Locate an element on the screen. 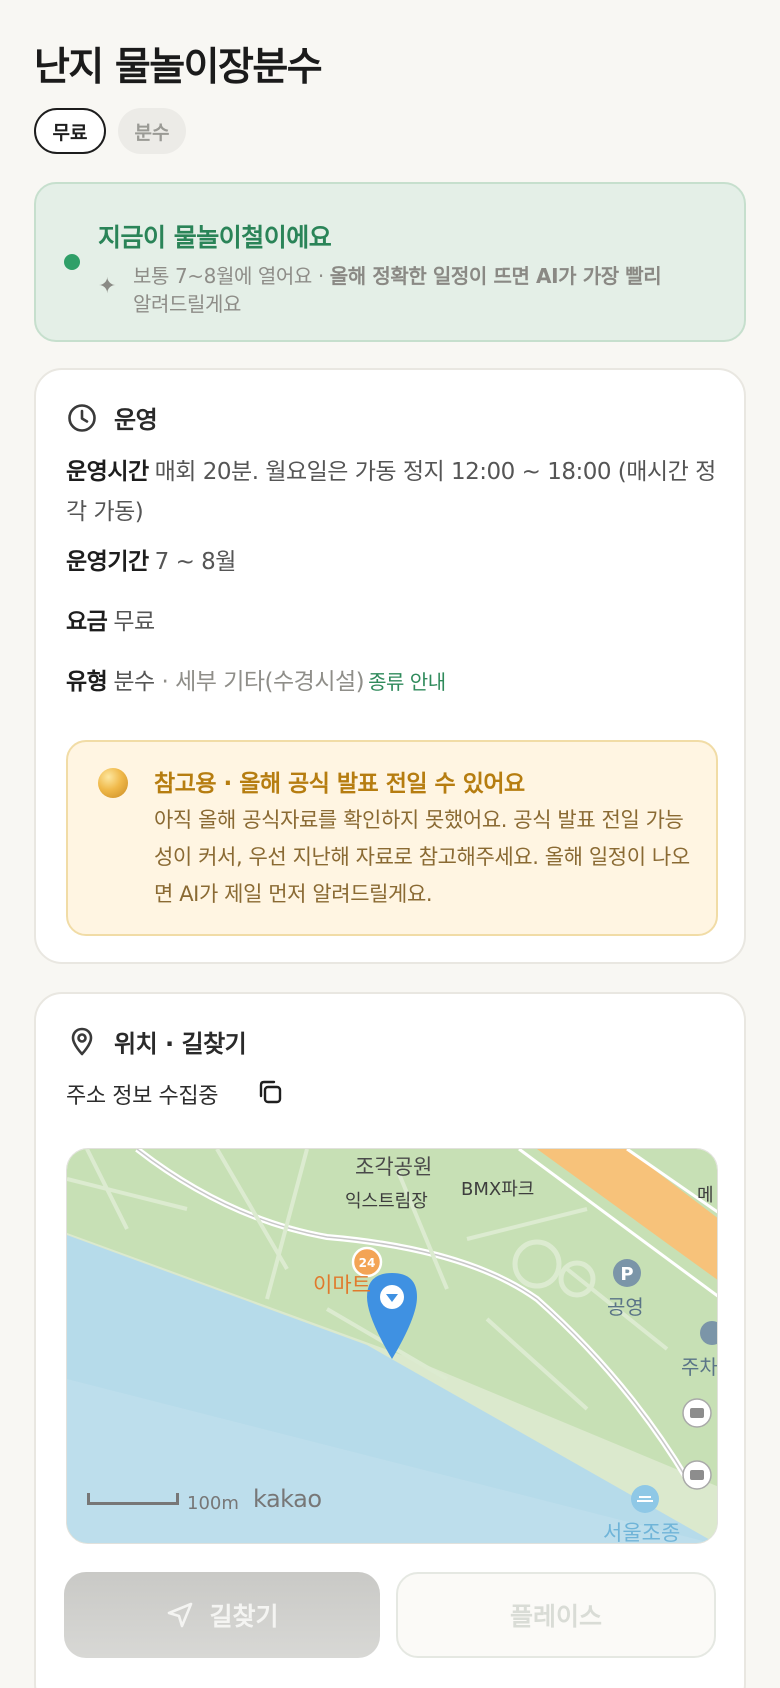 This screenshot has width=780, height=1688. page-title: 난지 물놀이장분수 is located at coordinates (178, 67).